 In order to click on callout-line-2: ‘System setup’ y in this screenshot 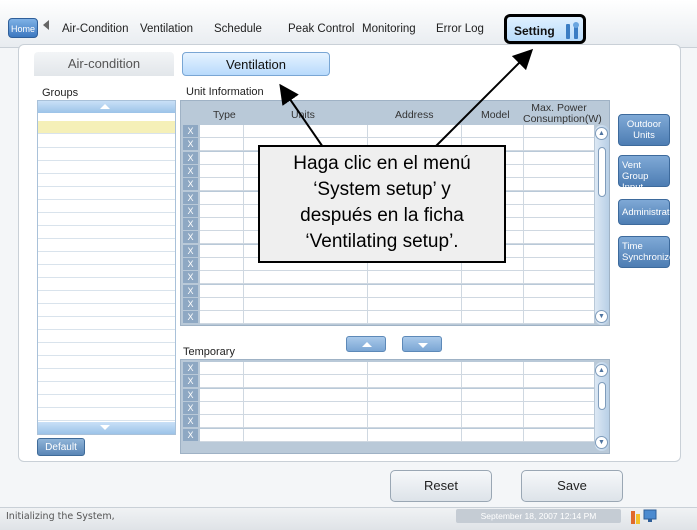, I will do `click(382, 189)`.